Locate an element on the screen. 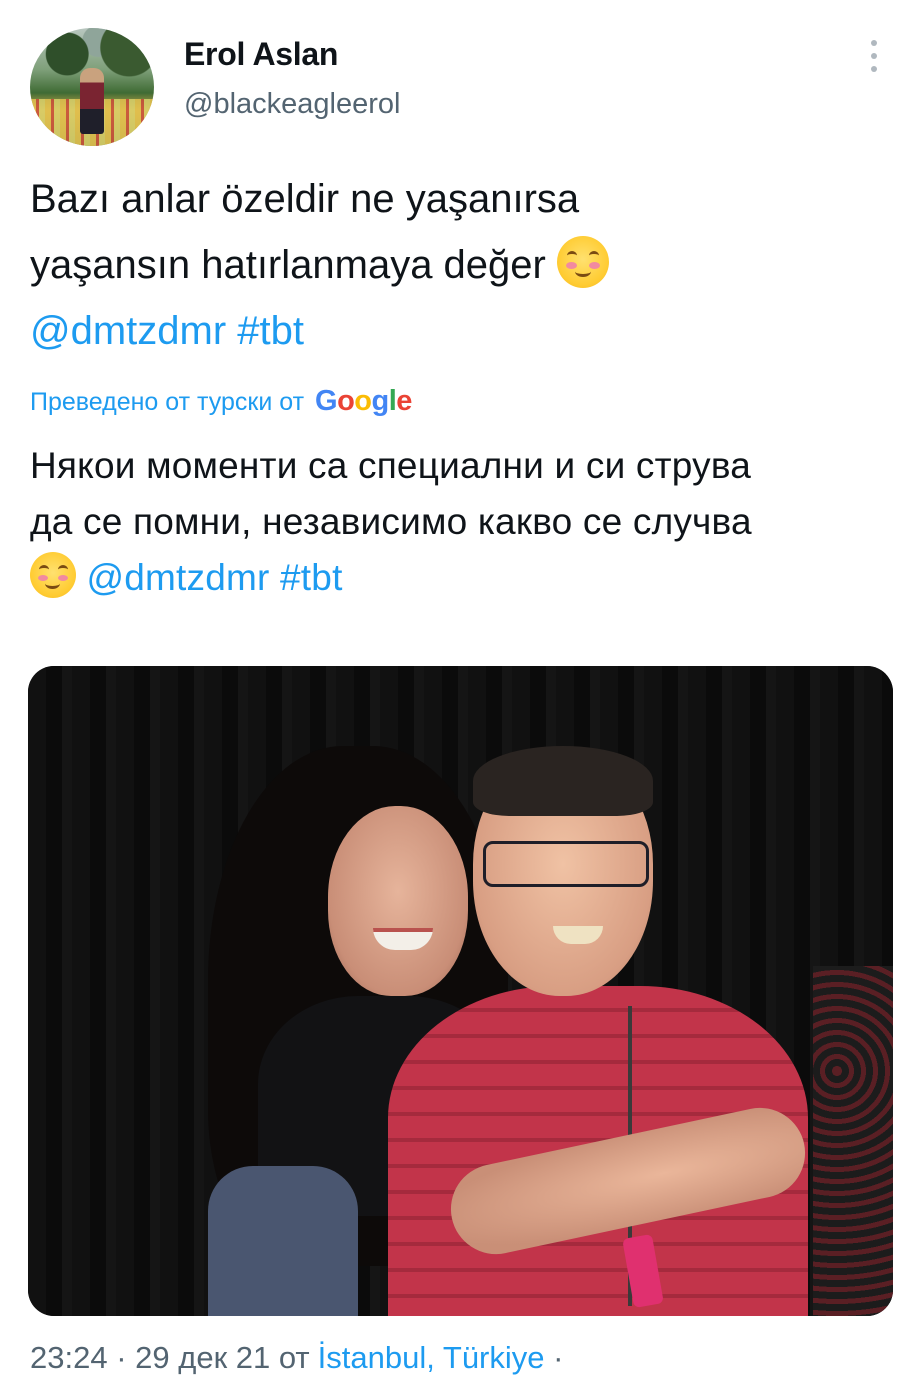 This screenshot has height=1395, width=921. author-handle: @blackeagleerol is located at coordinates (292, 104).